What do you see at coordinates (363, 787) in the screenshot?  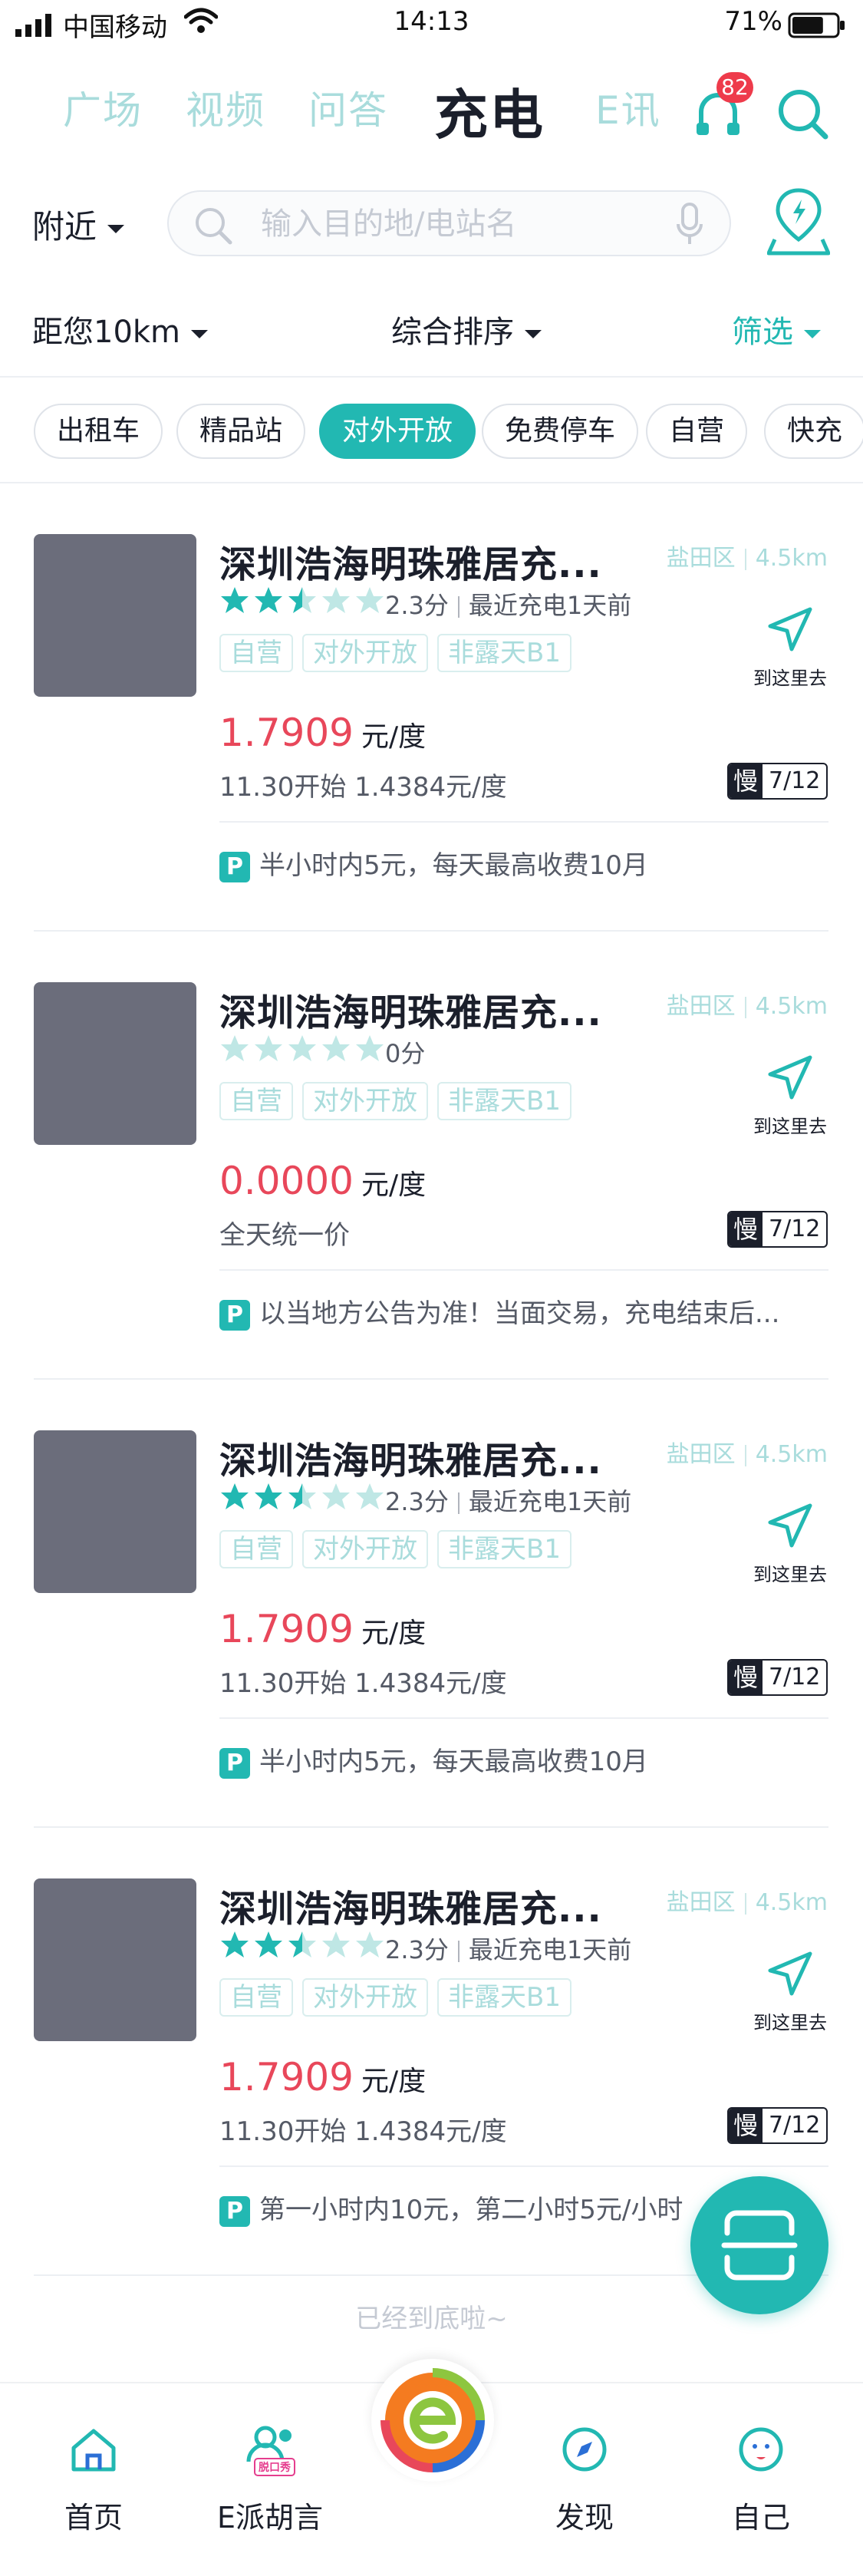 I see `price-schedule: 11.30开始 1.4384元/度` at bounding box center [363, 787].